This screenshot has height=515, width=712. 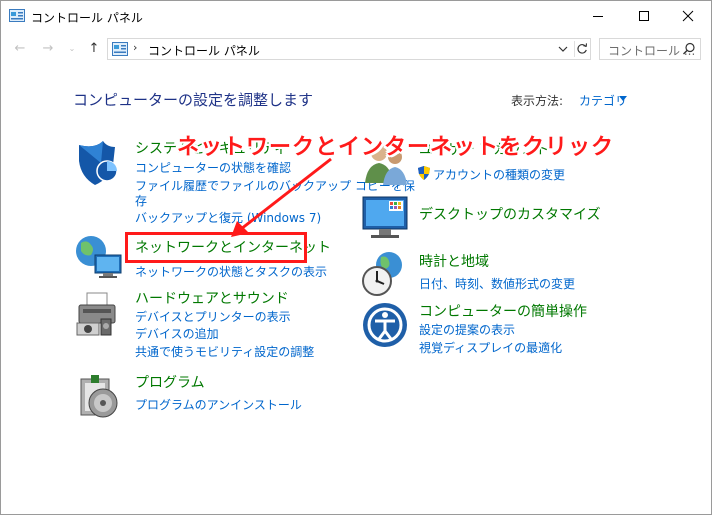 I want to click on link-add-device: デバイスの追加, so click(x=177, y=333).